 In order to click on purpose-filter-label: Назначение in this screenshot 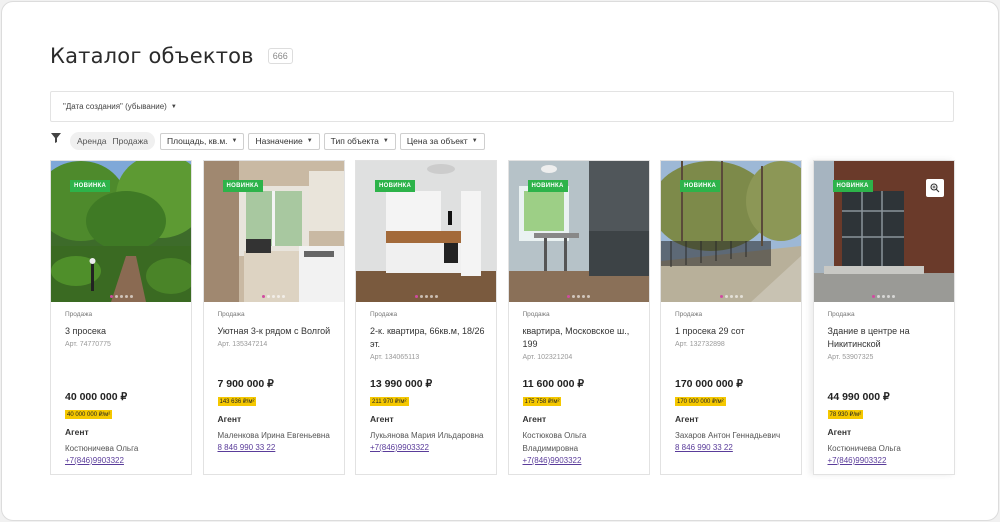, I will do `click(279, 141)`.